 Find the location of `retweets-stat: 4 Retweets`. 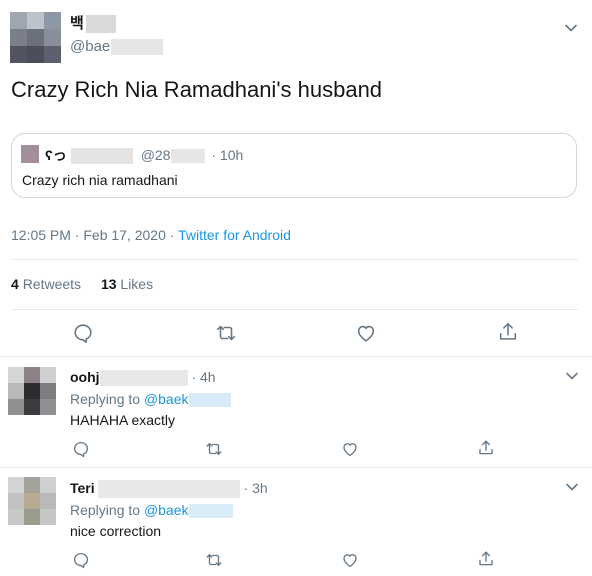

retweets-stat: 4 Retweets is located at coordinates (48, 284).